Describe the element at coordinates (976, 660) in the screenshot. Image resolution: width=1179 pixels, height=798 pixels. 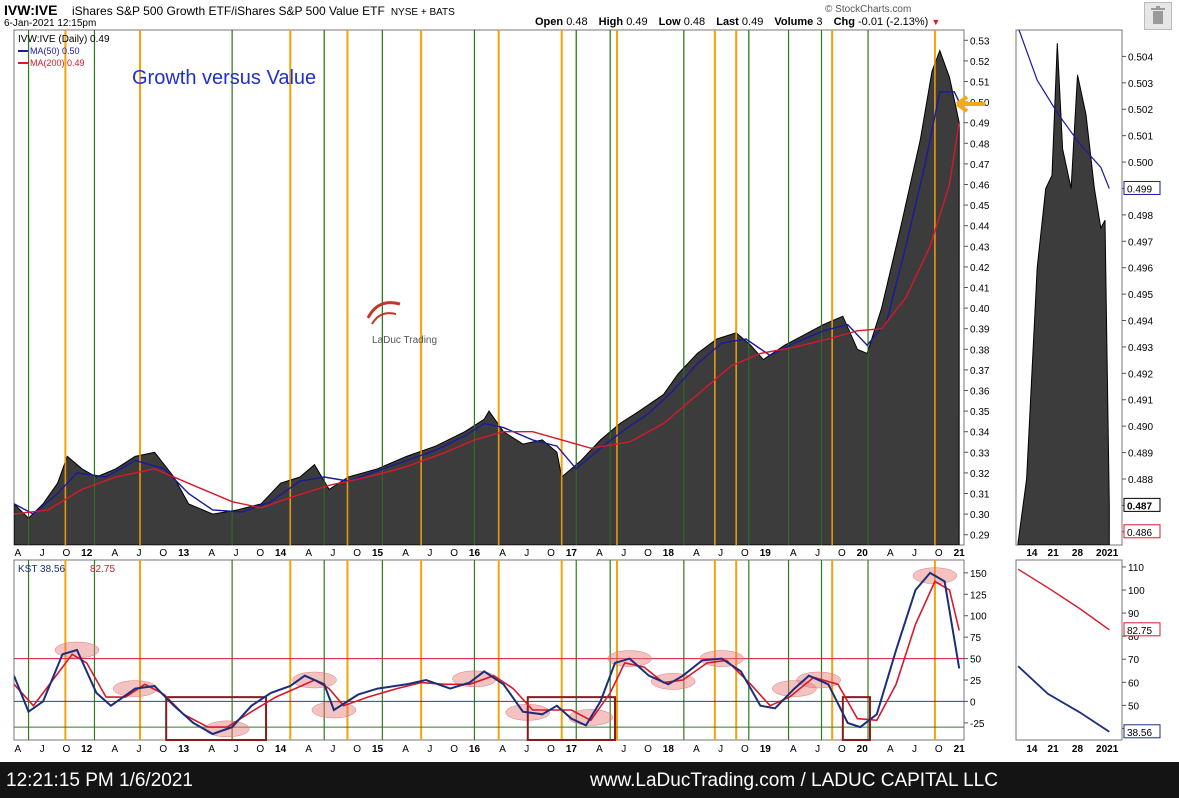
I see `kst-y-tick-label: 50` at that location.